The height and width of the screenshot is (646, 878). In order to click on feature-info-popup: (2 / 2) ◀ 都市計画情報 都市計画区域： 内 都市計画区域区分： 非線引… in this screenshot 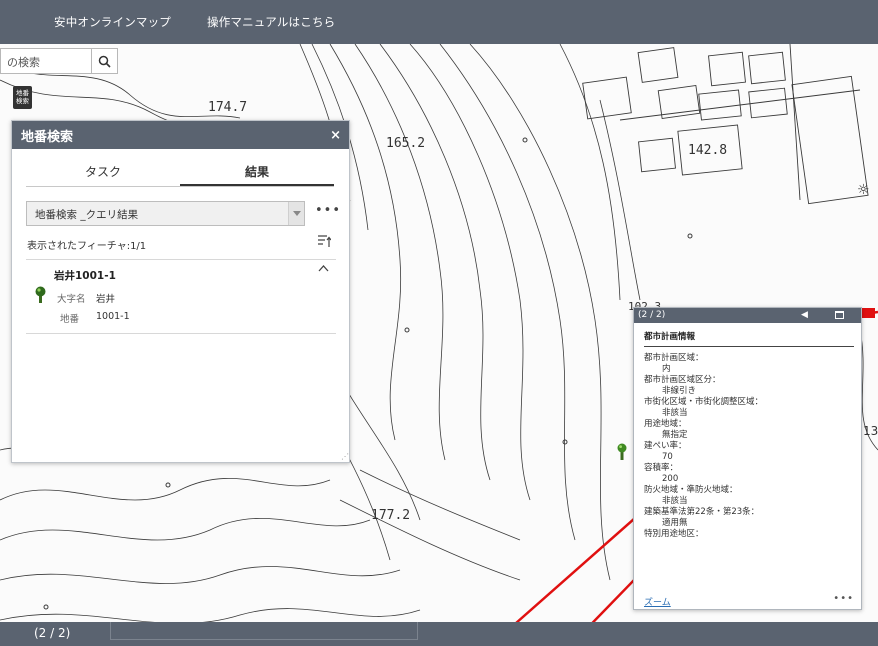, I will do `click(747, 458)`.